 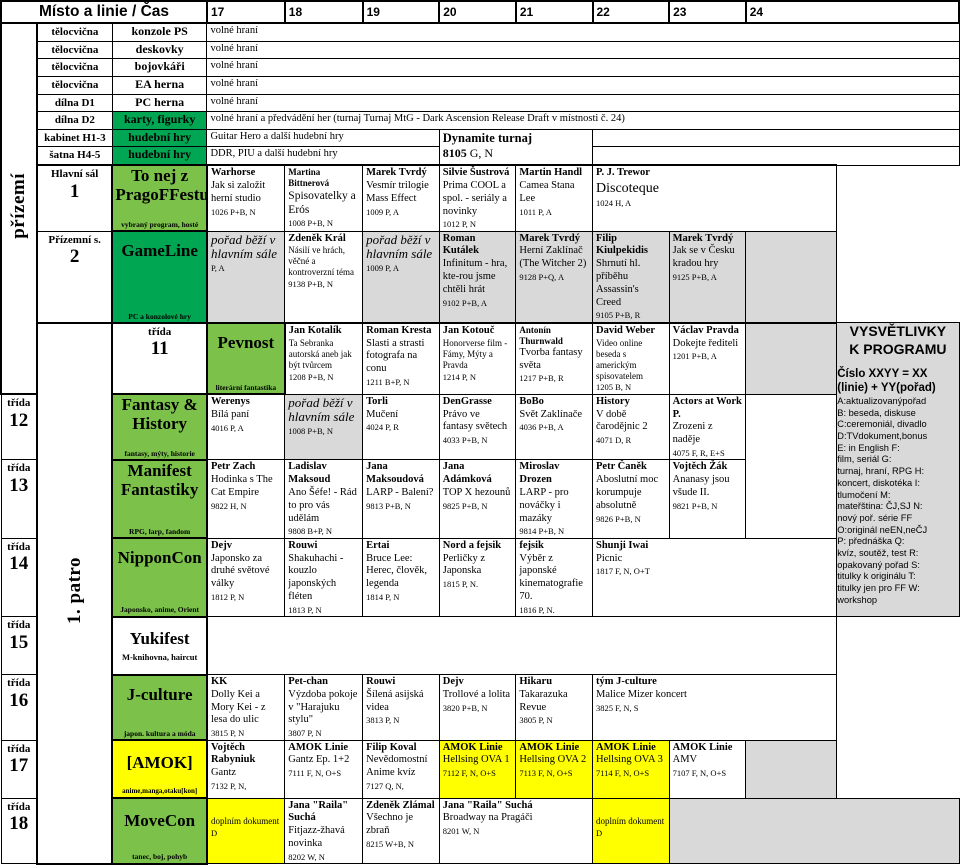 I want to click on legend-entry: P: přednáška Q:, so click(x=871, y=541).